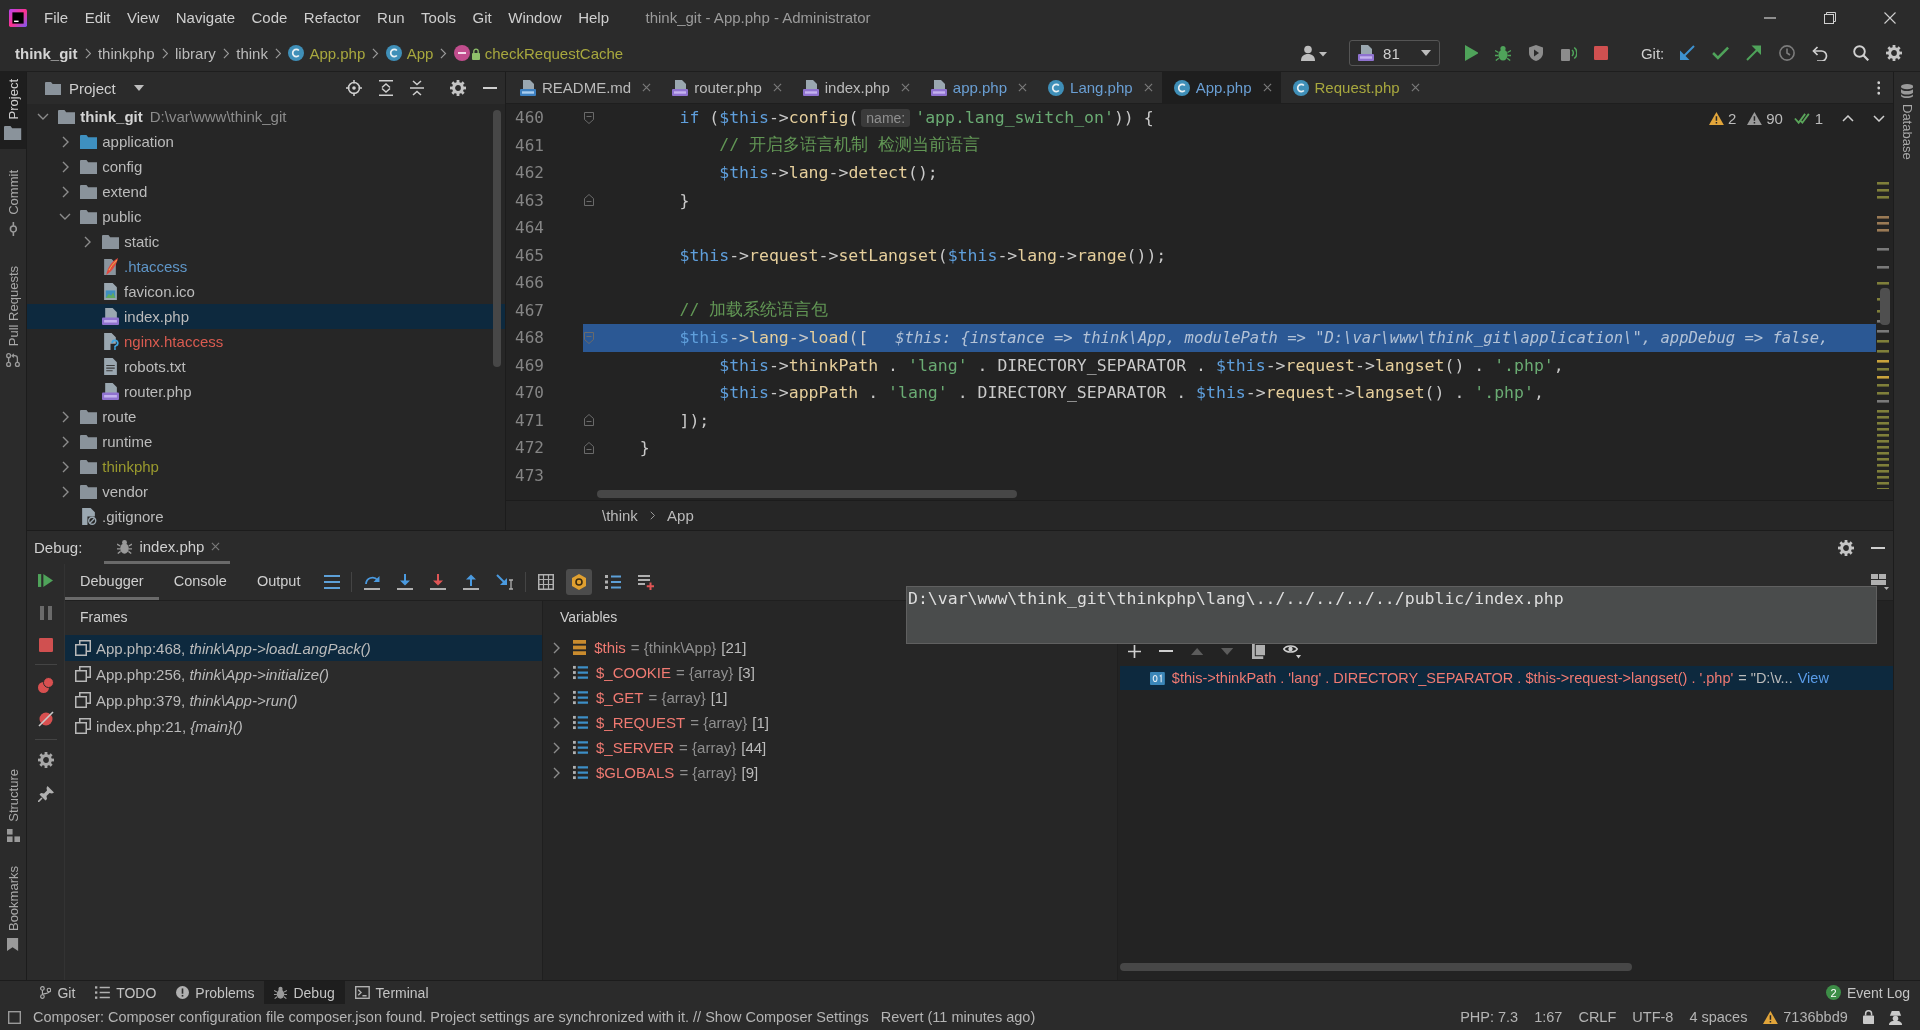  I want to click on play-icon, so click(1471, 53).